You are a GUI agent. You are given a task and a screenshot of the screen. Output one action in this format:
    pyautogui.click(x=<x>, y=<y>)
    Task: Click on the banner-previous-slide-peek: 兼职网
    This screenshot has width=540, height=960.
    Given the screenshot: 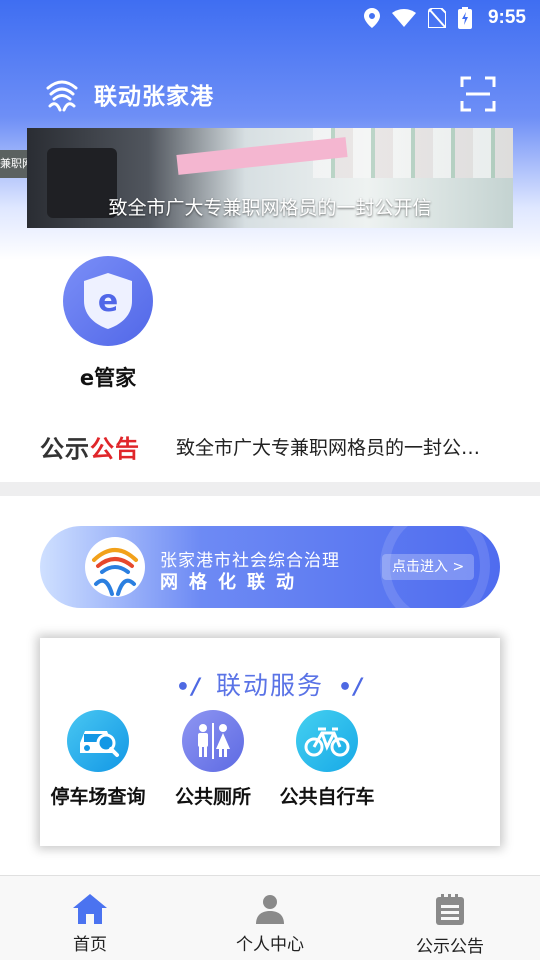 What is the action you would take?
    pyautogui.click(x=13, y=164)
    